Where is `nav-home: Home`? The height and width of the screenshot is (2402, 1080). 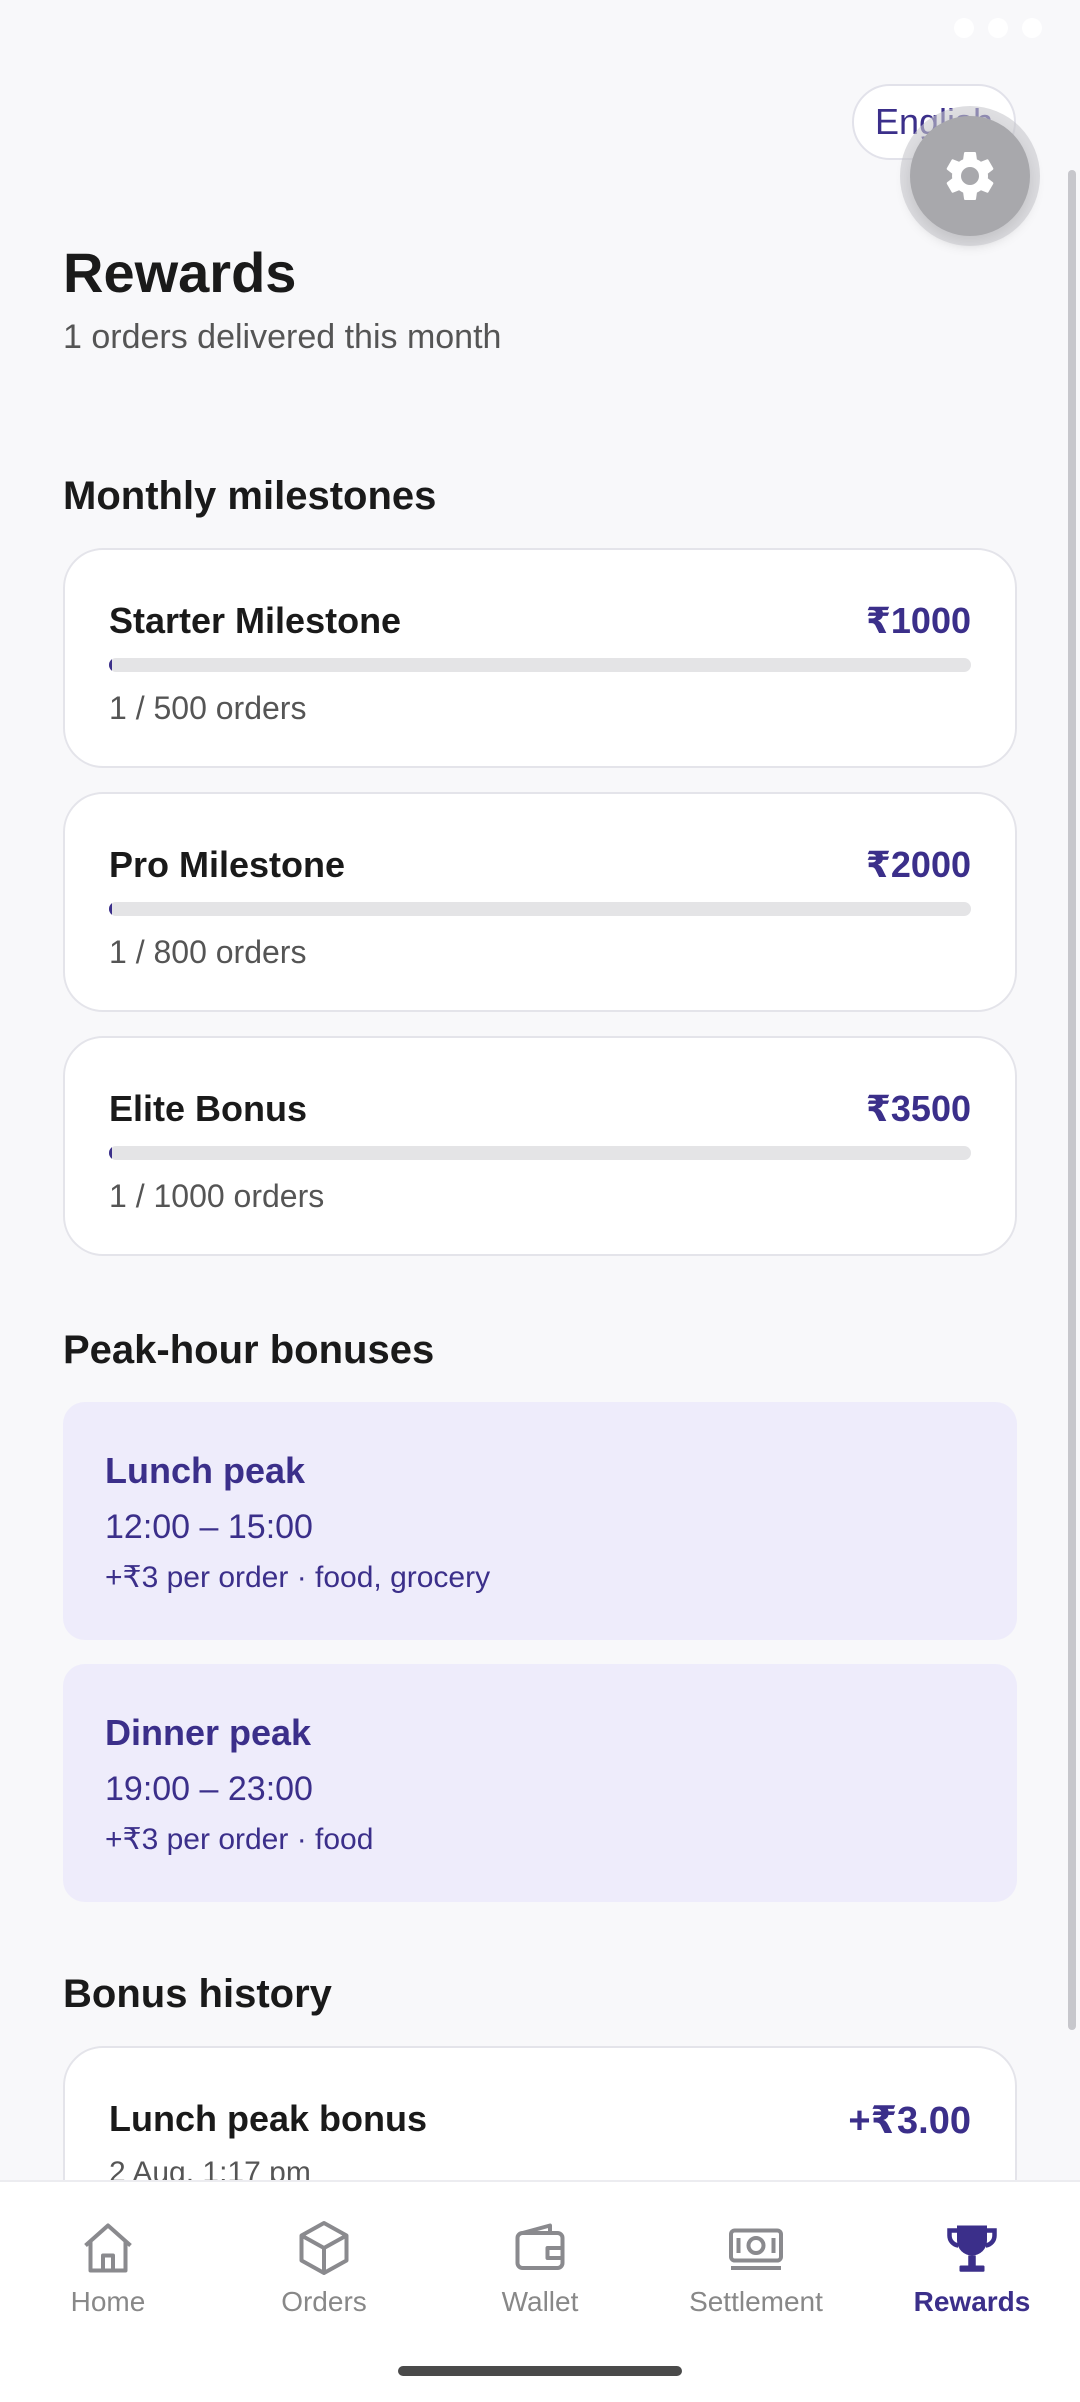 nav-home: Home is located at coordinates (108, 2268).